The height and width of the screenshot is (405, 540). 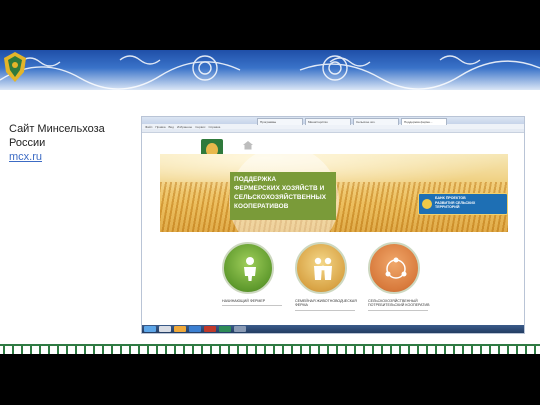 What do you see at coordinates (200, 127) in the screenshot?
I see `menu-item: Сервис` at bounding box center [200, 127].